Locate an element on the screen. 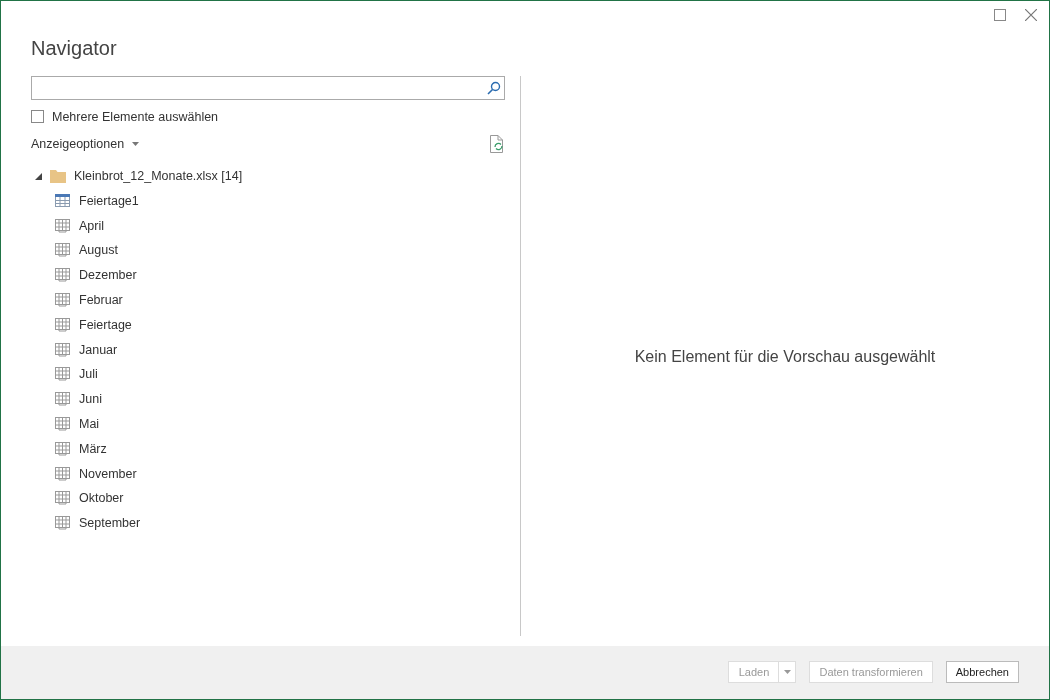  display-options-dropdown: Anzeigeoptionen is located at coordinates (85, 143).